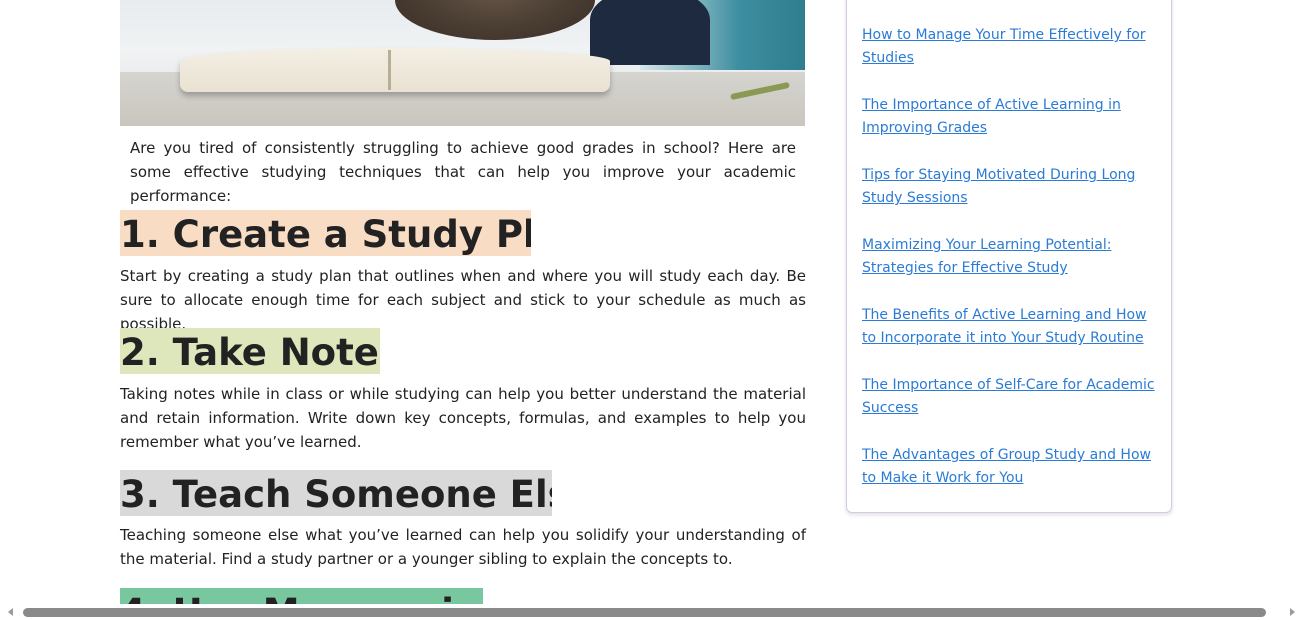  Describe the element at coordinates (10, 612) in the screenshot. I see `scroll-left-arrow-icon` at that location.